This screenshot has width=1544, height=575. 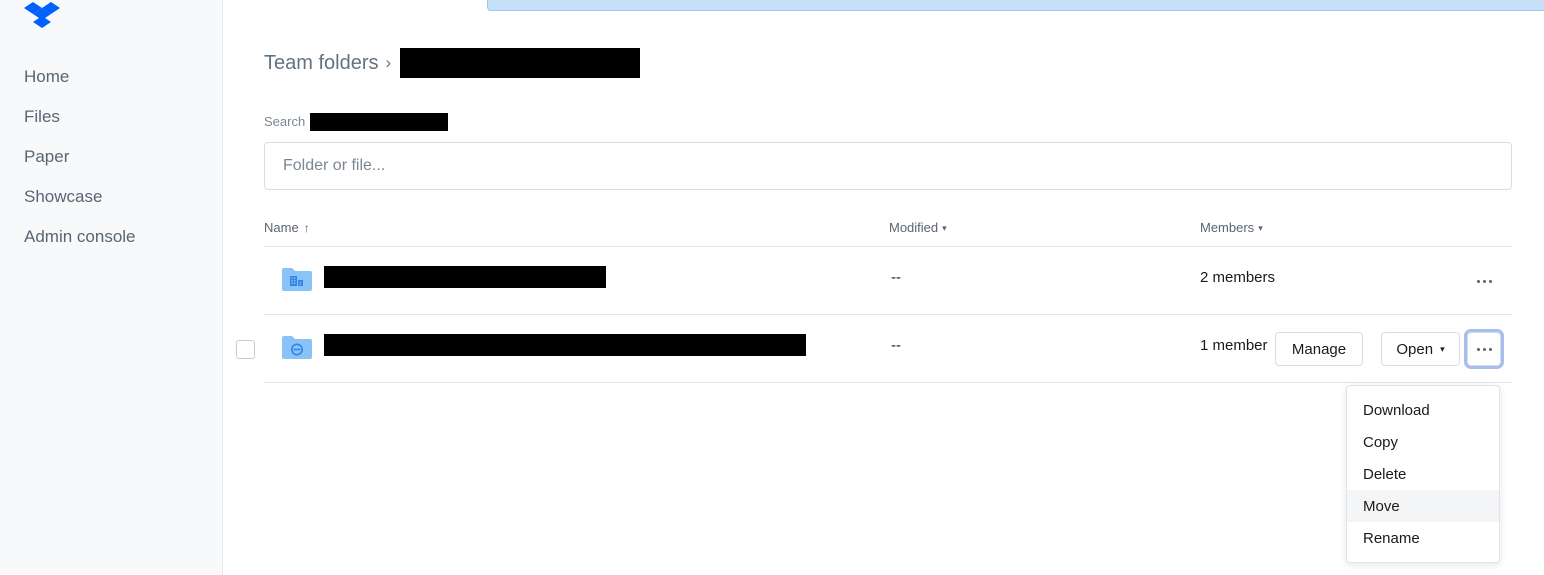 I want to click on dropbox-logo, so click(x=42, y=17).